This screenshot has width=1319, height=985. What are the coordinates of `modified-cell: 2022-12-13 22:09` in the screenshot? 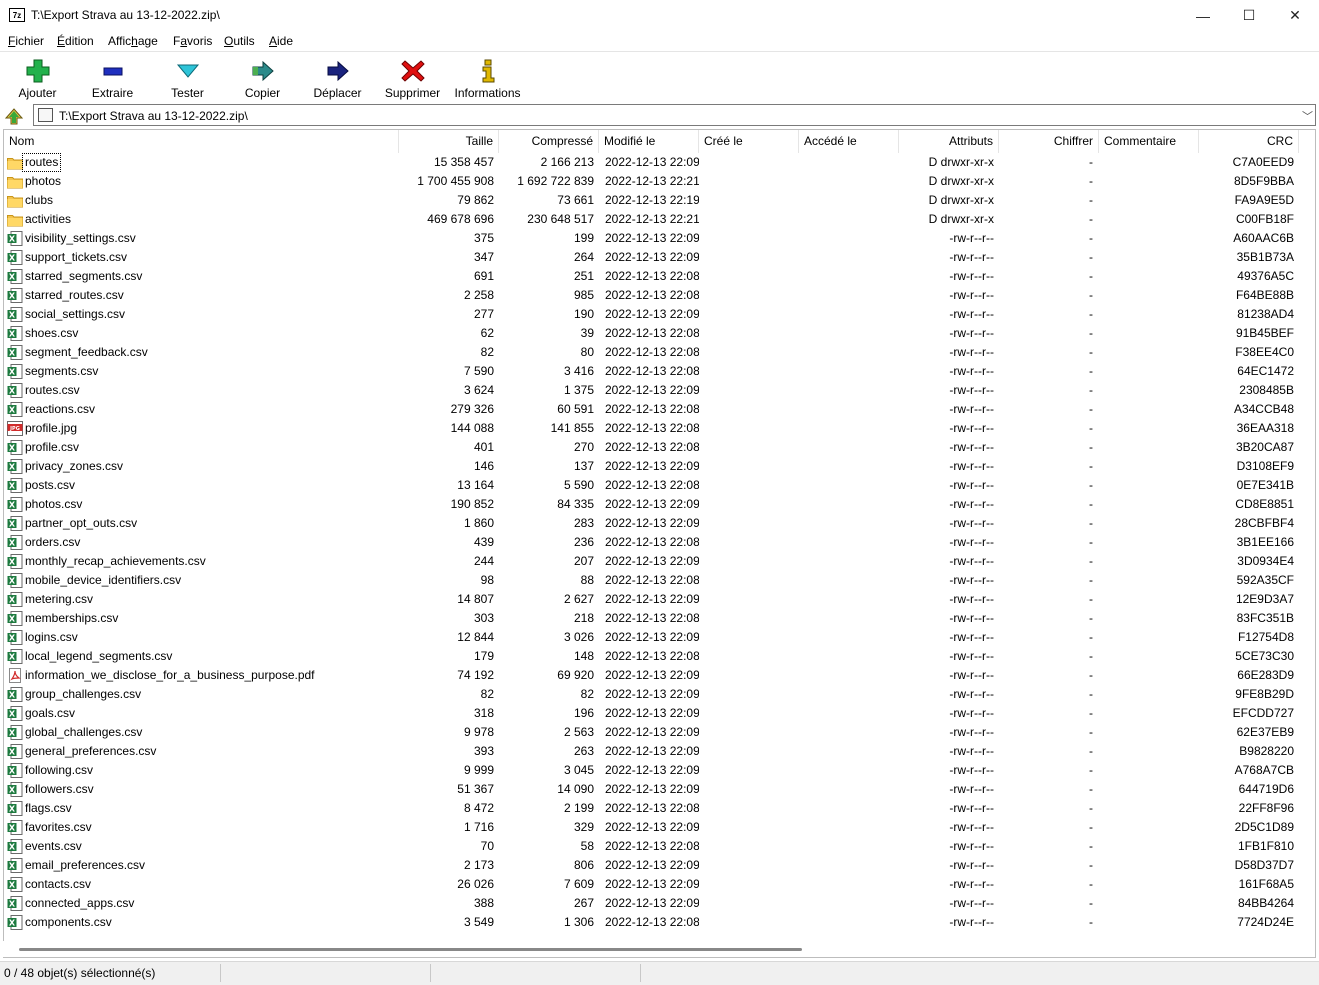 It's located at (652, 523).